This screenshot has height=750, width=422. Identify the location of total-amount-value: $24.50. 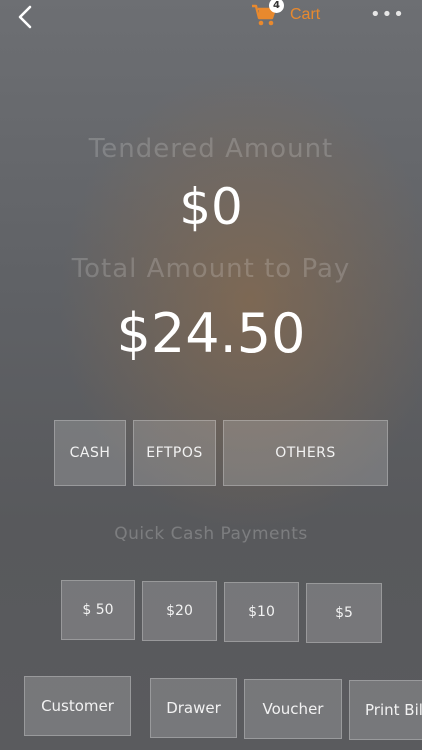
(211, 333).